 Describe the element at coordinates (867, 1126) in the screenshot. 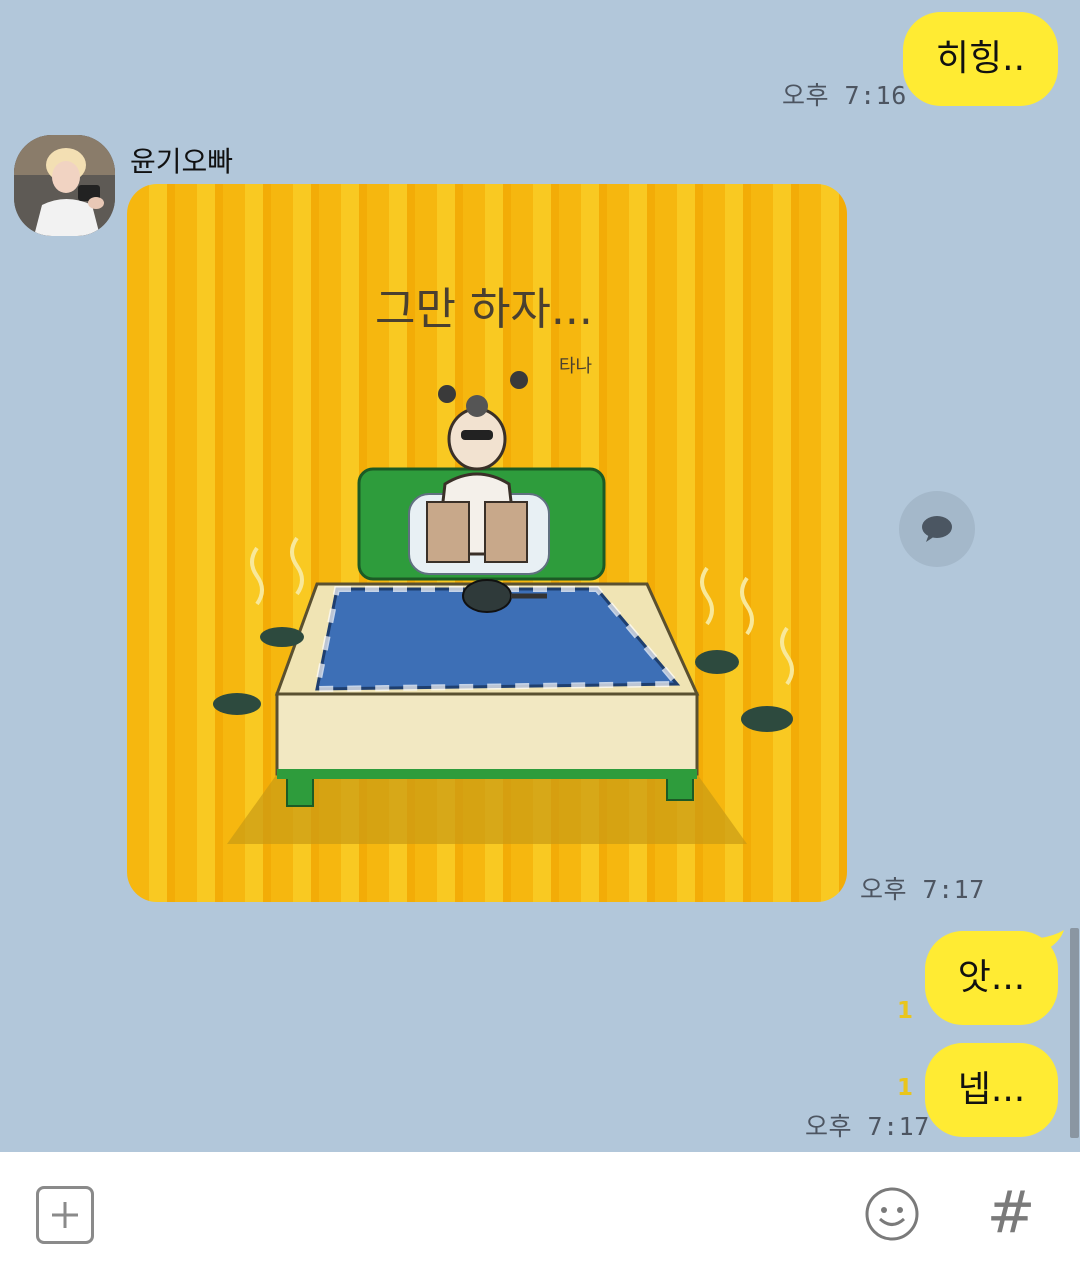

I see `message-time: 오후 7:17` at that location.